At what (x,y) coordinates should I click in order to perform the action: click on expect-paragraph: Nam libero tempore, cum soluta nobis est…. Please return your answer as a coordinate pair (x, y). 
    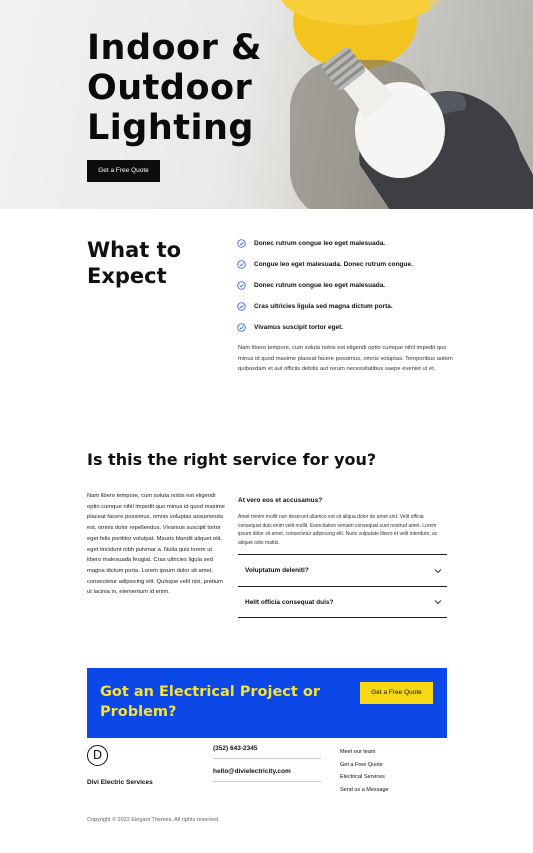
    Looking at the image, I should click on (345, 358).